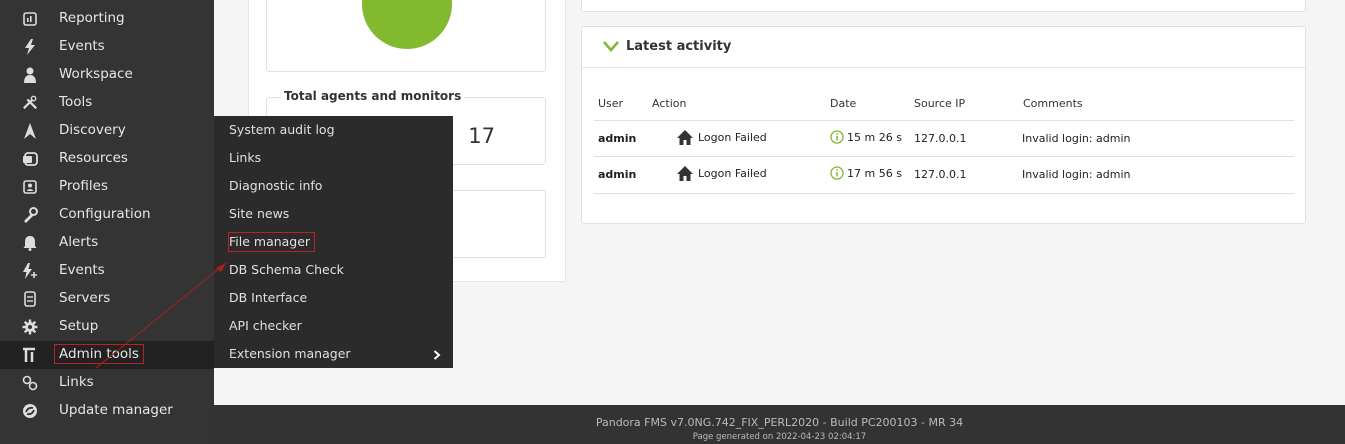  I want to click on bell-icon, so click(30, 243).